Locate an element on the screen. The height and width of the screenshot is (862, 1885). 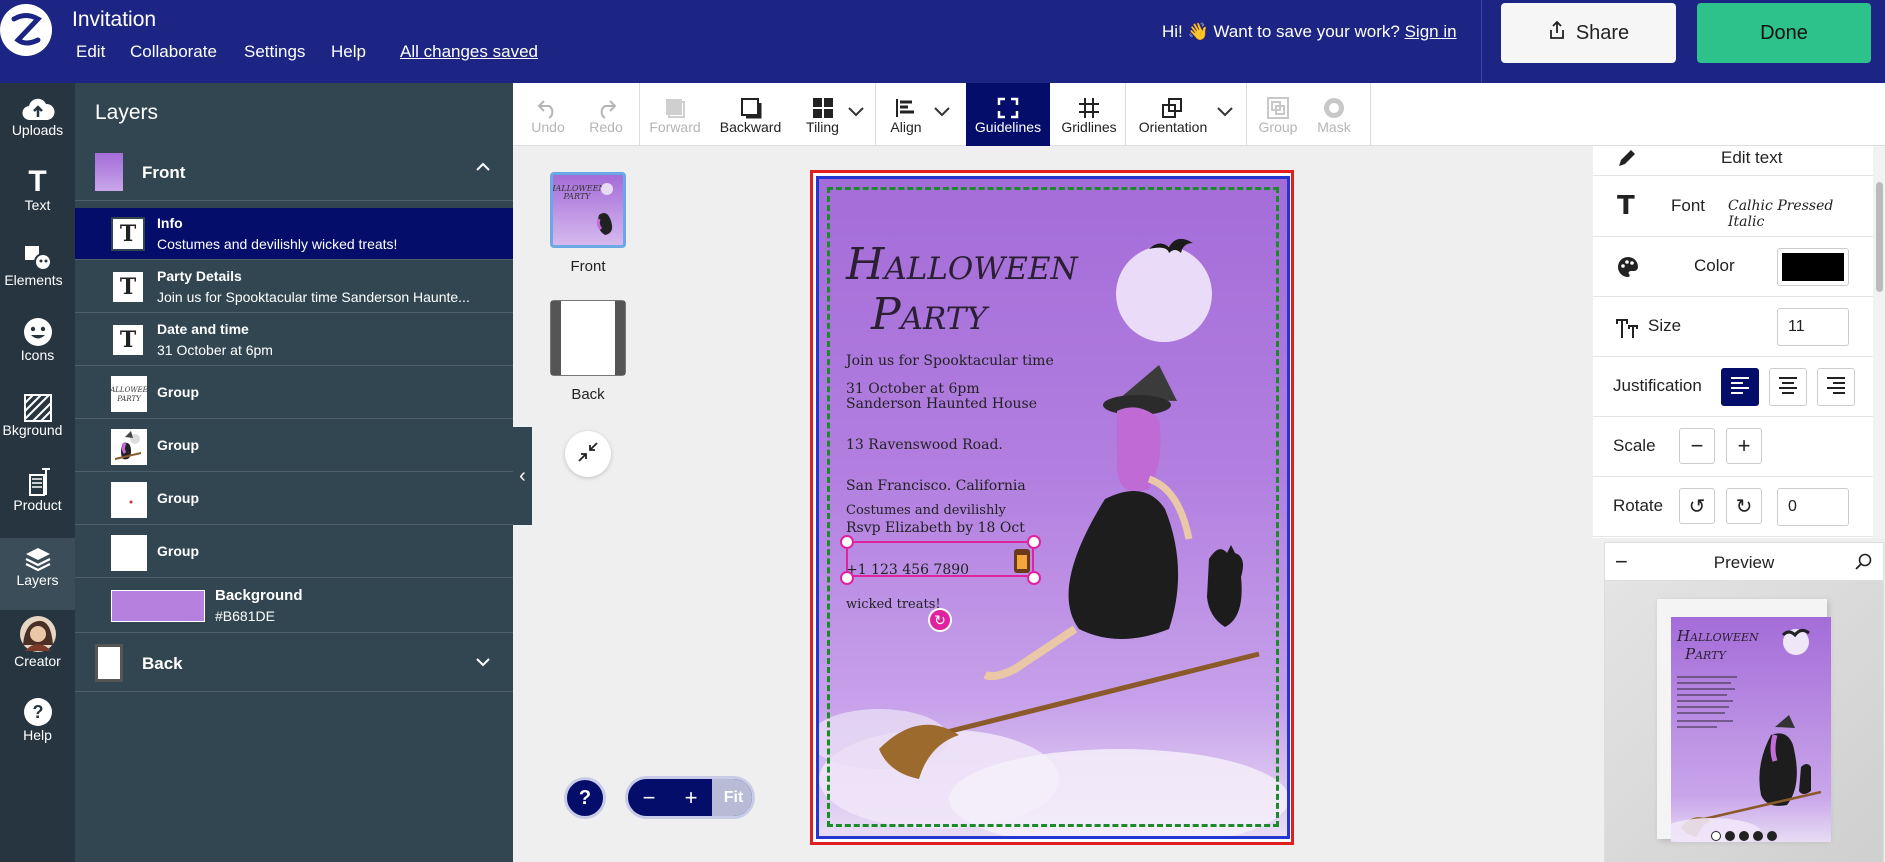
orientation-dropdown-icon is located at coordinates (1225, 113).